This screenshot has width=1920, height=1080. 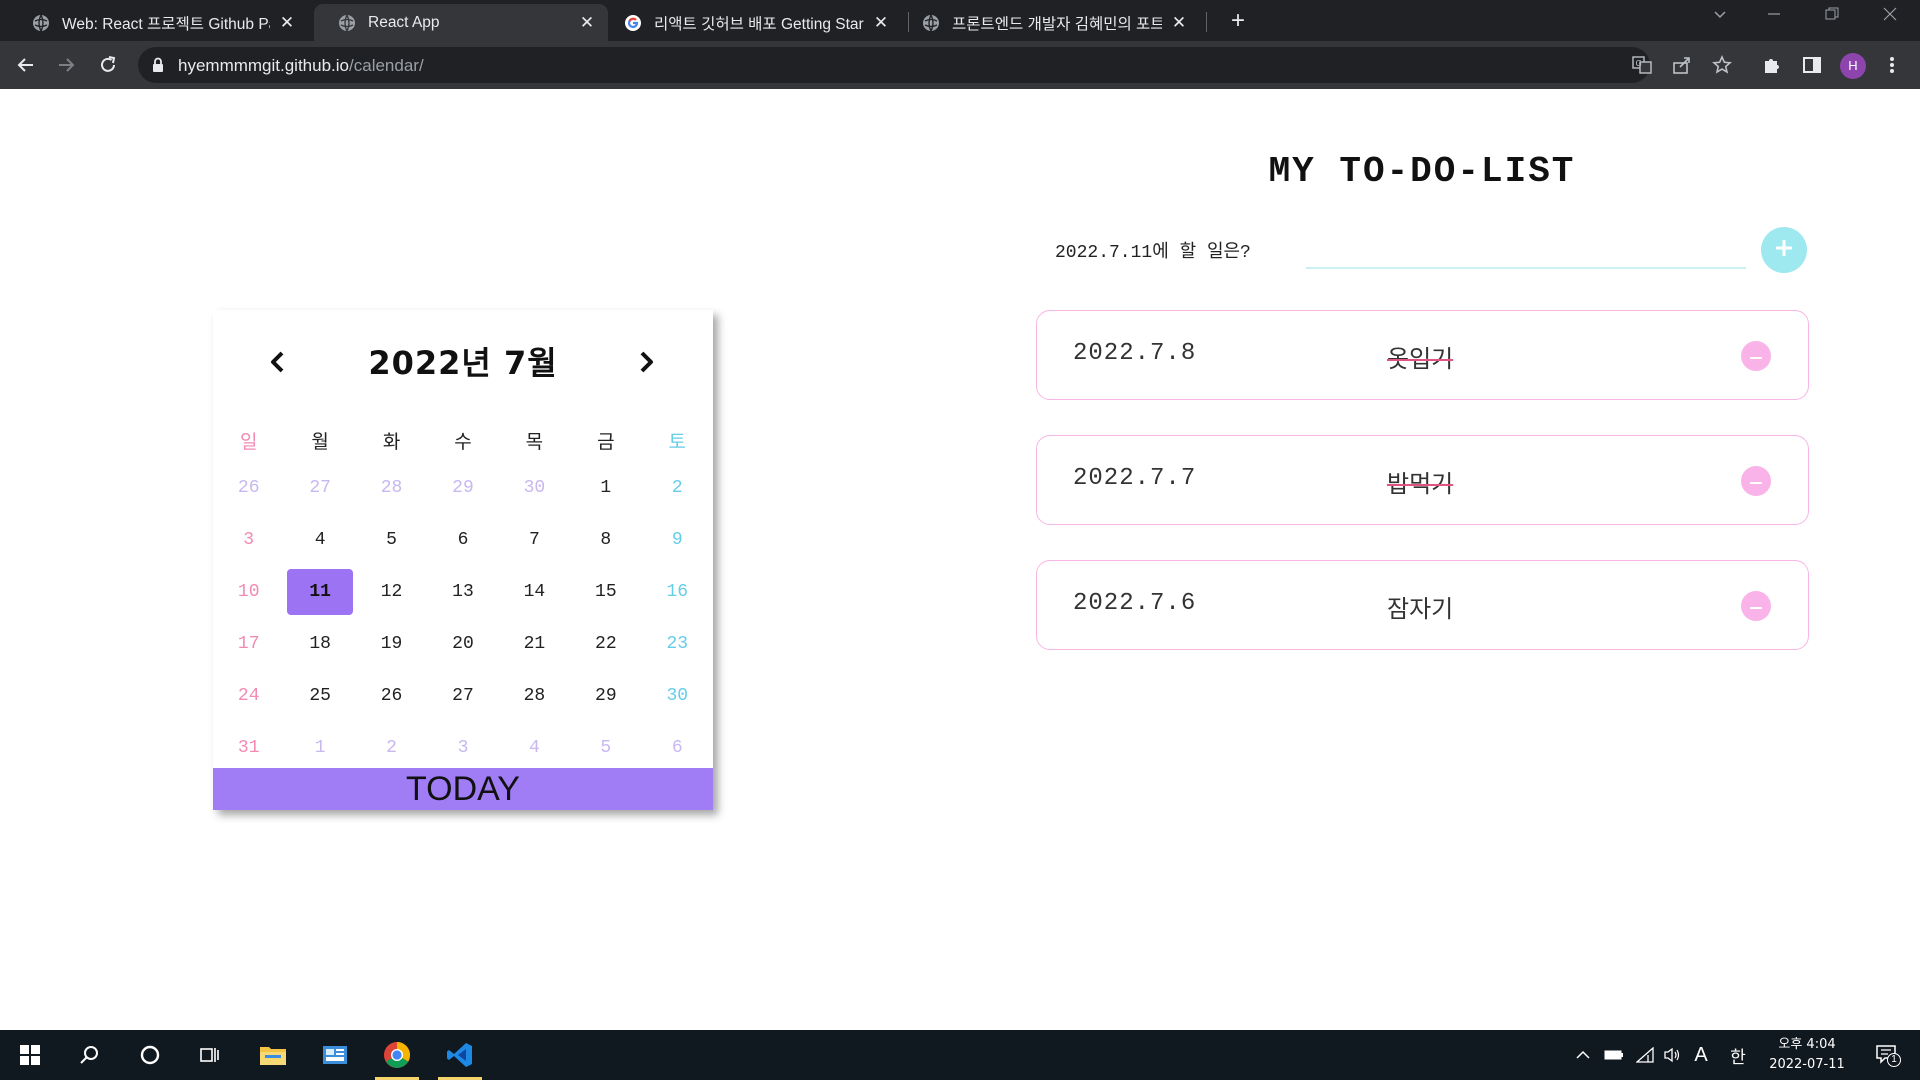 What do you see at coordinates (463, 789) in the screenshot?
I see `today-button: TODAY` at bounding box center [463, 789].